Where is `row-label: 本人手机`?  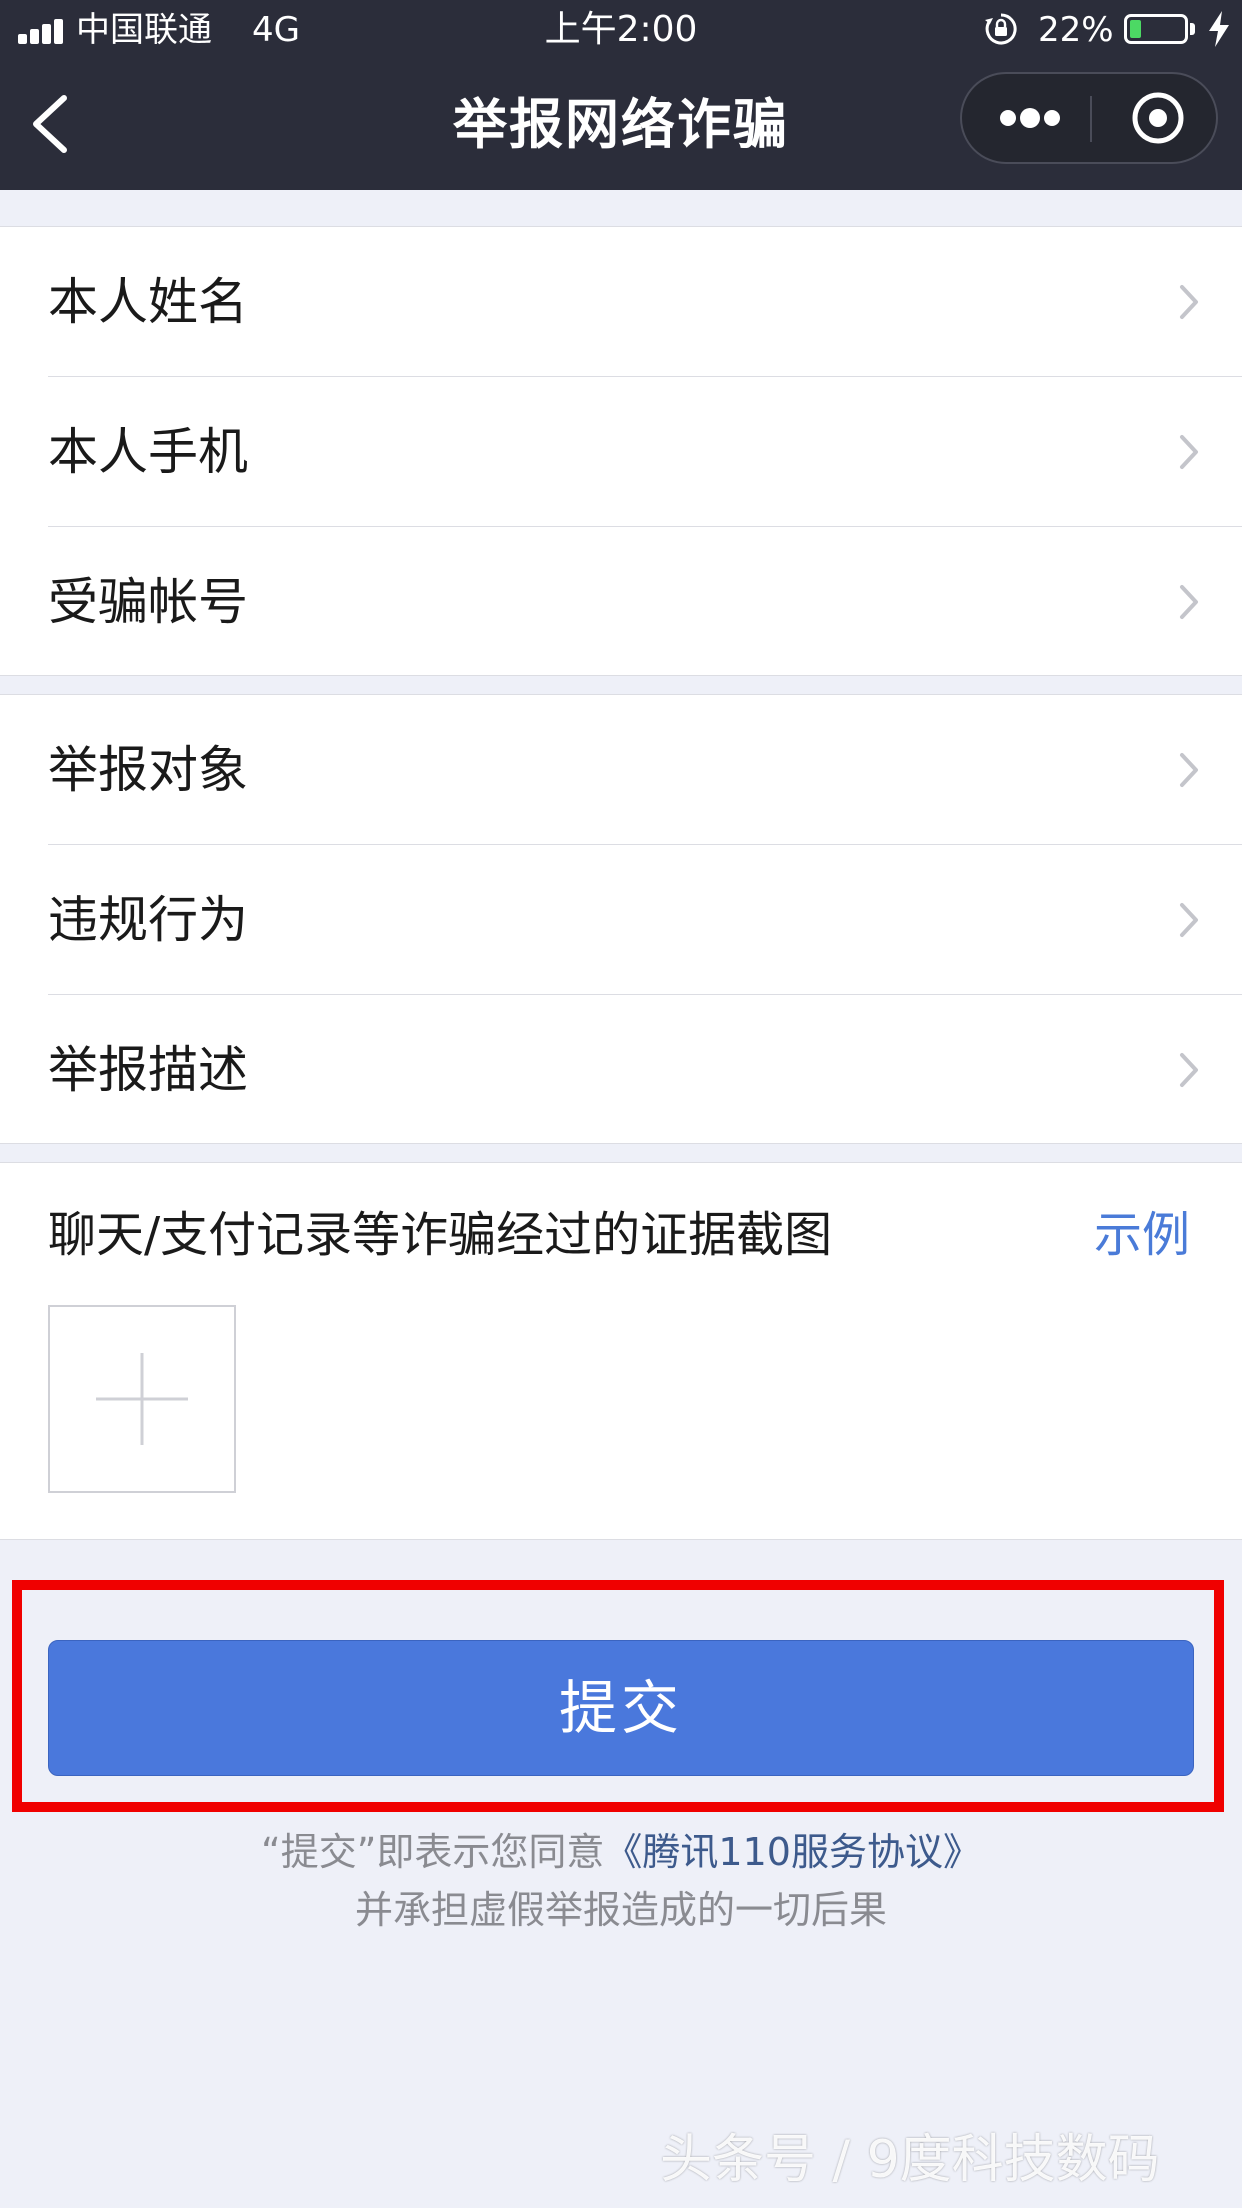
row-label: 本人手机 is located at coordinates (148, 452).